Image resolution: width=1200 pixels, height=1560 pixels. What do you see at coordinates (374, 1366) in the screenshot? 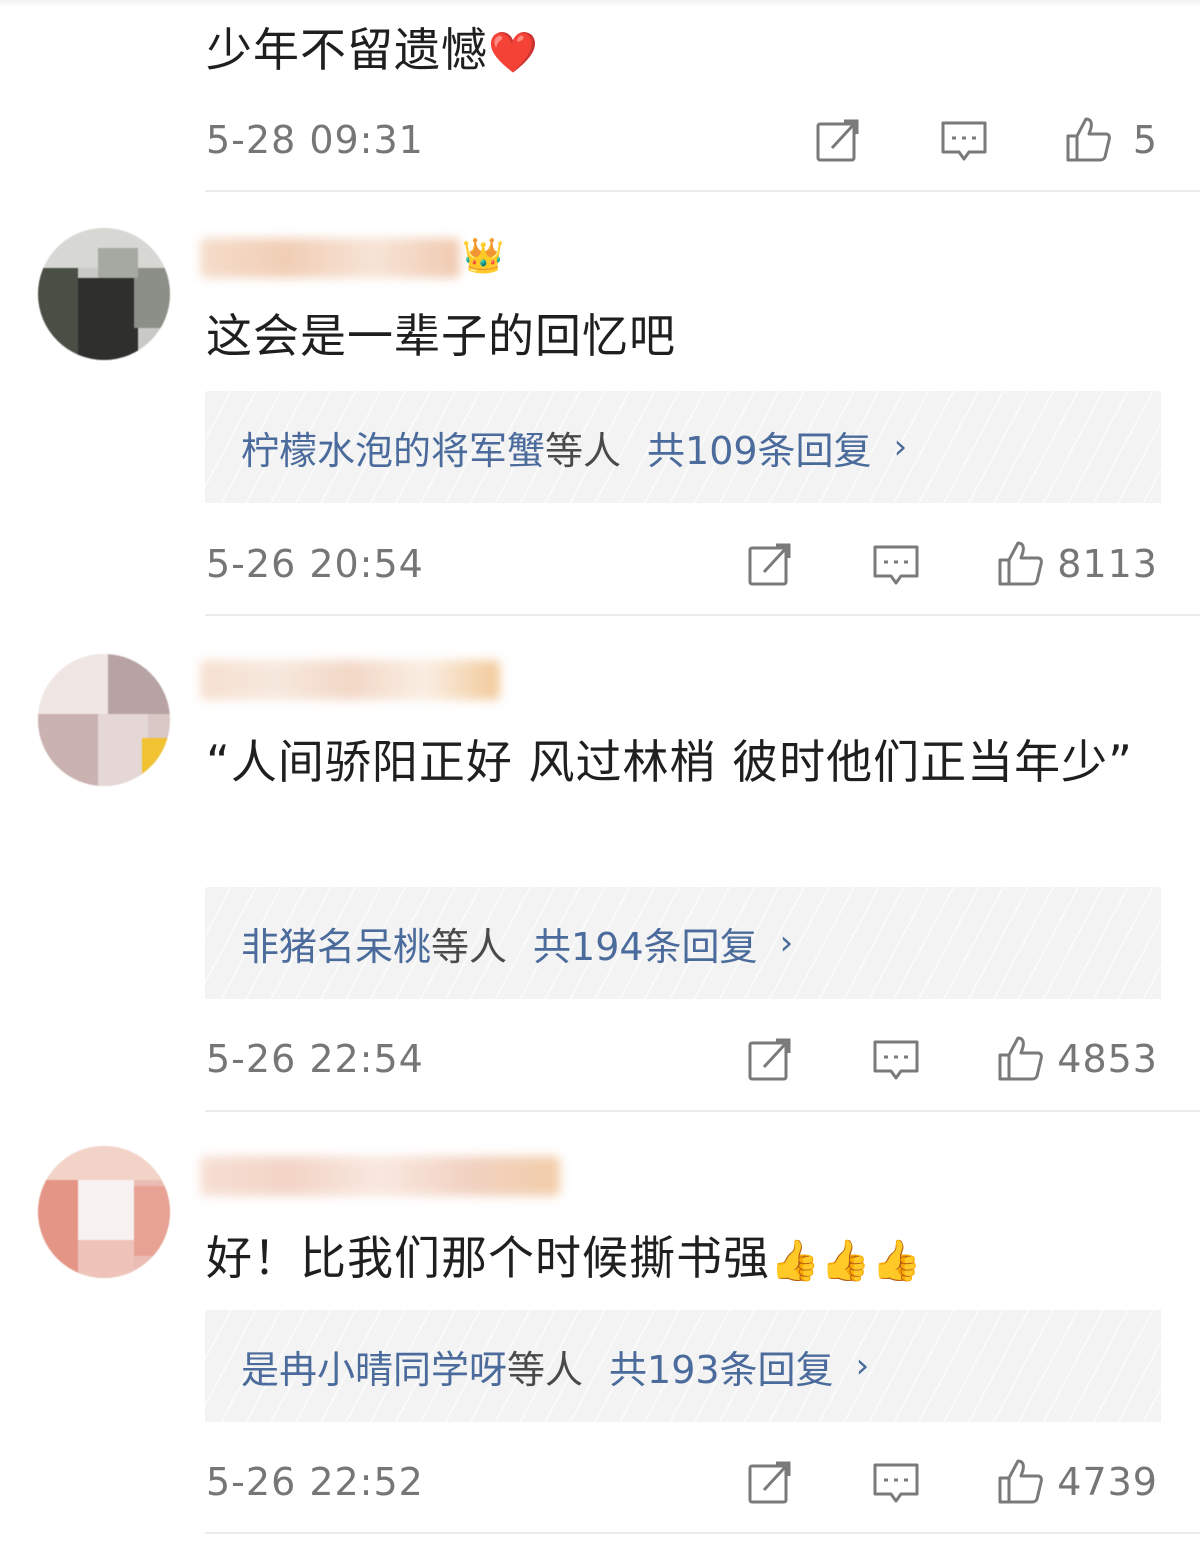
I see `reply-user-names: 是冉小晴同学呀` at bounding box center [374, 1366].